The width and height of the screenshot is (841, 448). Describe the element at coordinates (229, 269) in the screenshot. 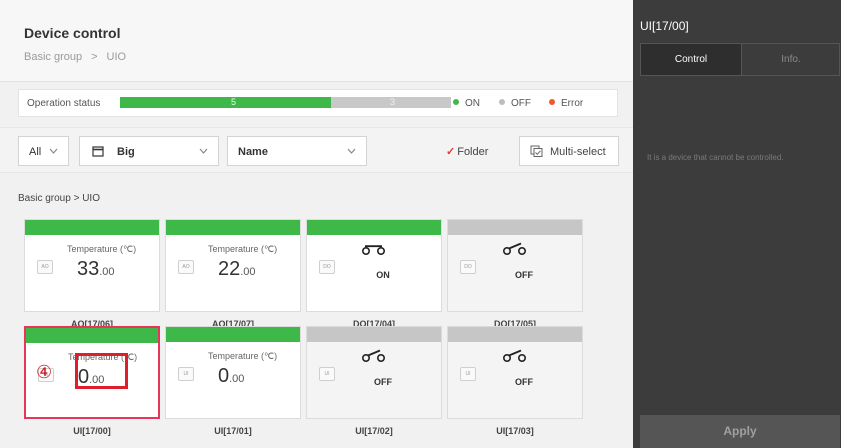

I see `device-value-integer: 22` at that location.